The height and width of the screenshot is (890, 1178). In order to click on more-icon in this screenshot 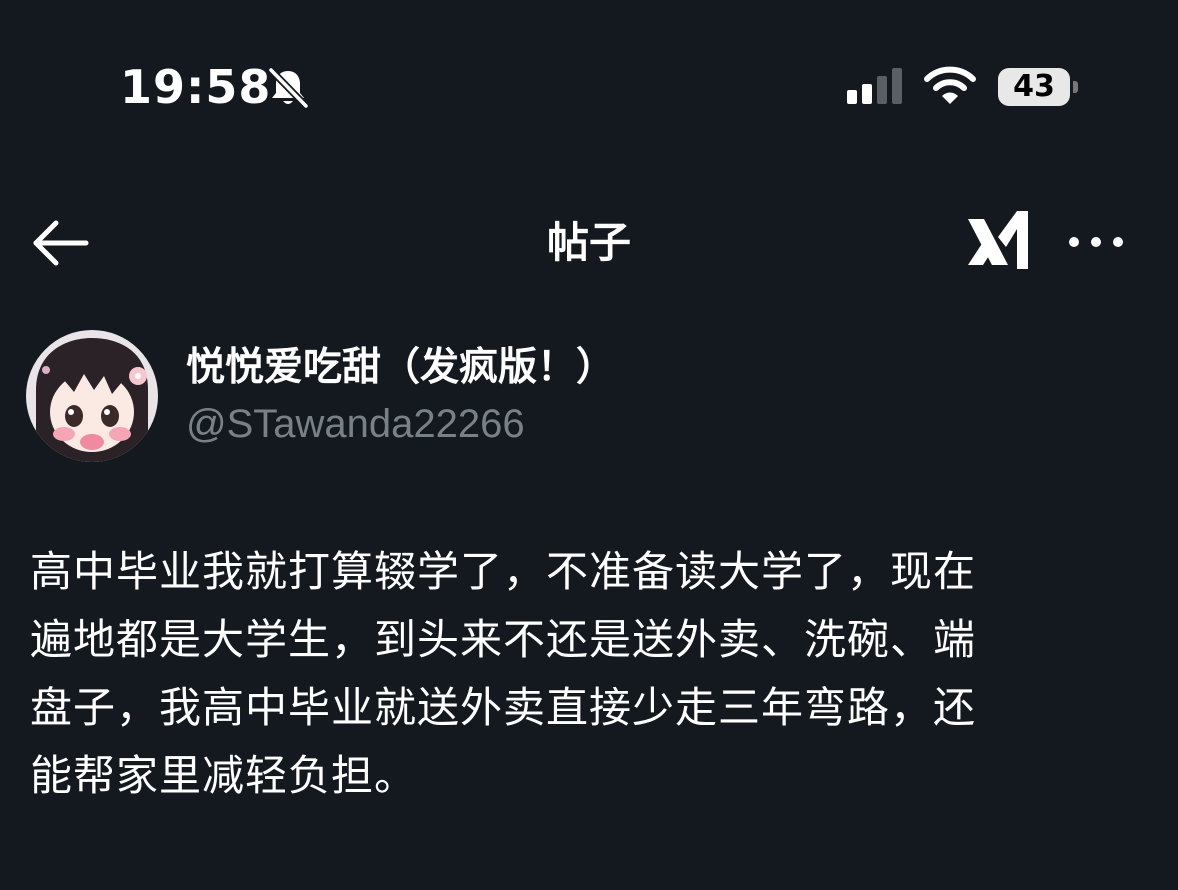, I will do `click(1096, 242)`.